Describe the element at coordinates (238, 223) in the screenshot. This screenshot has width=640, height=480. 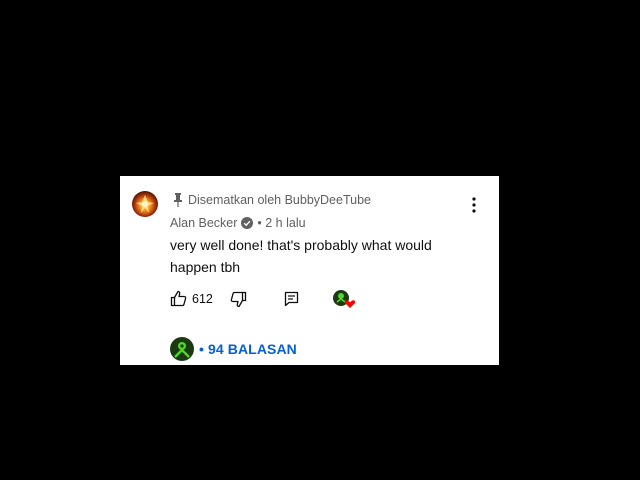
I see `comment-meta: Alan Becker • 2 h lalu` at that location.